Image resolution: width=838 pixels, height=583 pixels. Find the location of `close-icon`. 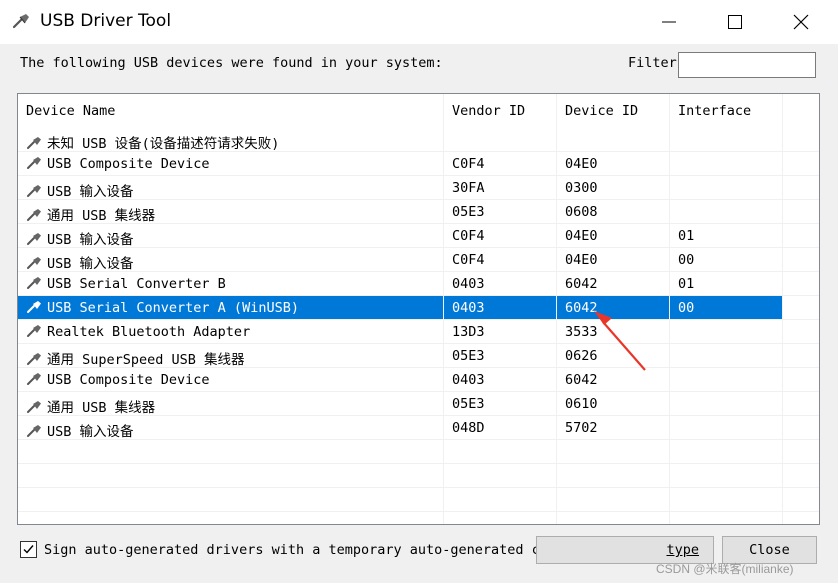

close-icon is located at coordinates (801, 22).